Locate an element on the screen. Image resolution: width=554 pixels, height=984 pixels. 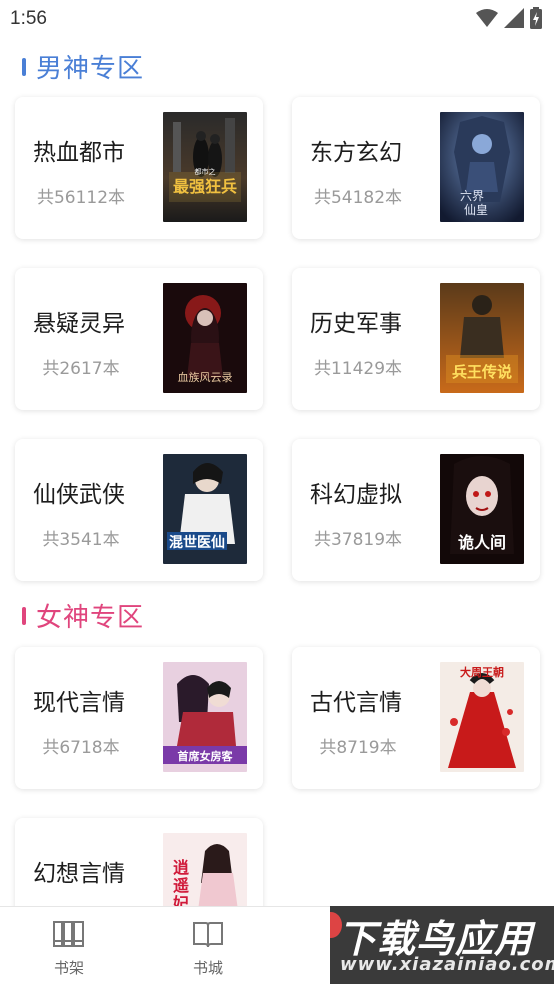
book-cover-image: 诡人间 is located at coordinates (482, 509).